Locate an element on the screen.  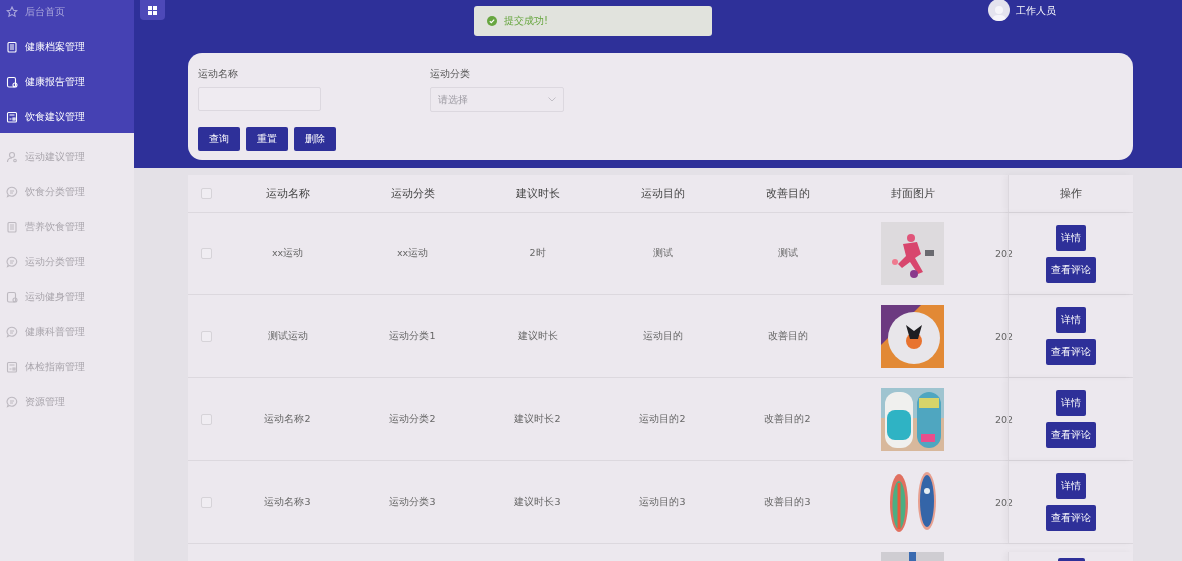
menu-button is located at coordinates (152, 10).